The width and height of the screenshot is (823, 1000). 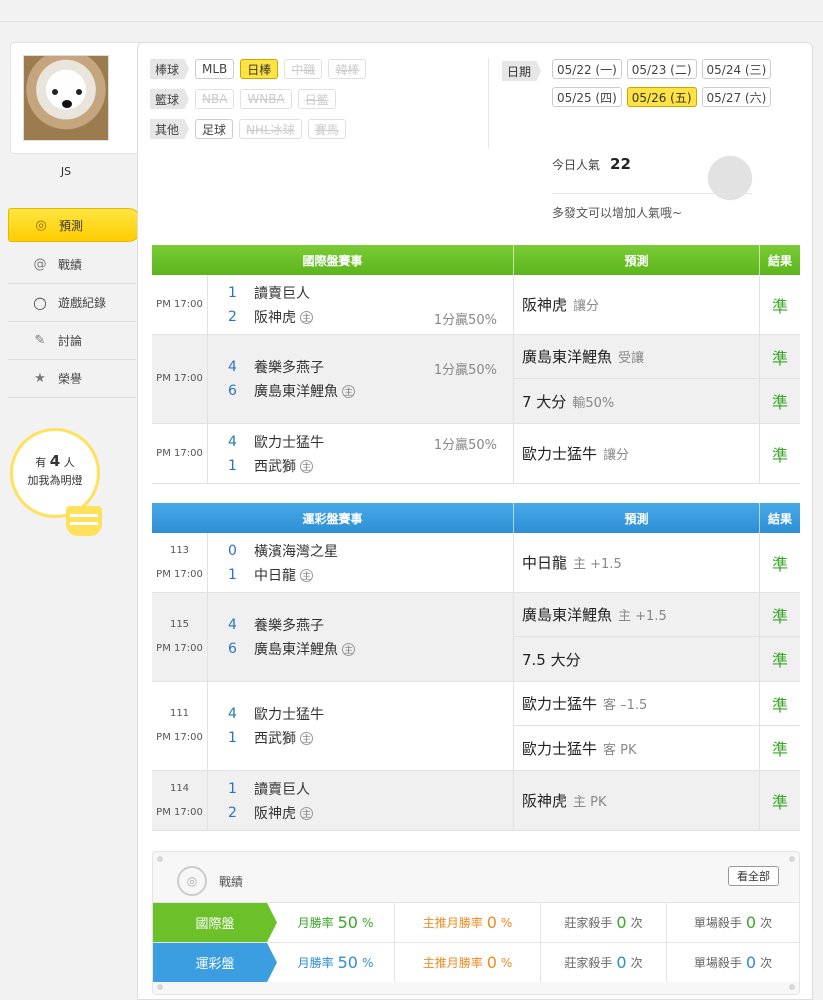 I want to click on filter-soccer: 足球, so click(x=214, y=129).